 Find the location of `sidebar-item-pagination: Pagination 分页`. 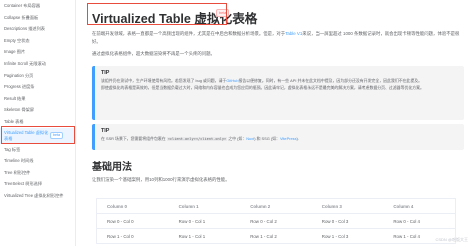

sidebar-item-pagination: Pagination 分页 is located at coordinates (37, 76).